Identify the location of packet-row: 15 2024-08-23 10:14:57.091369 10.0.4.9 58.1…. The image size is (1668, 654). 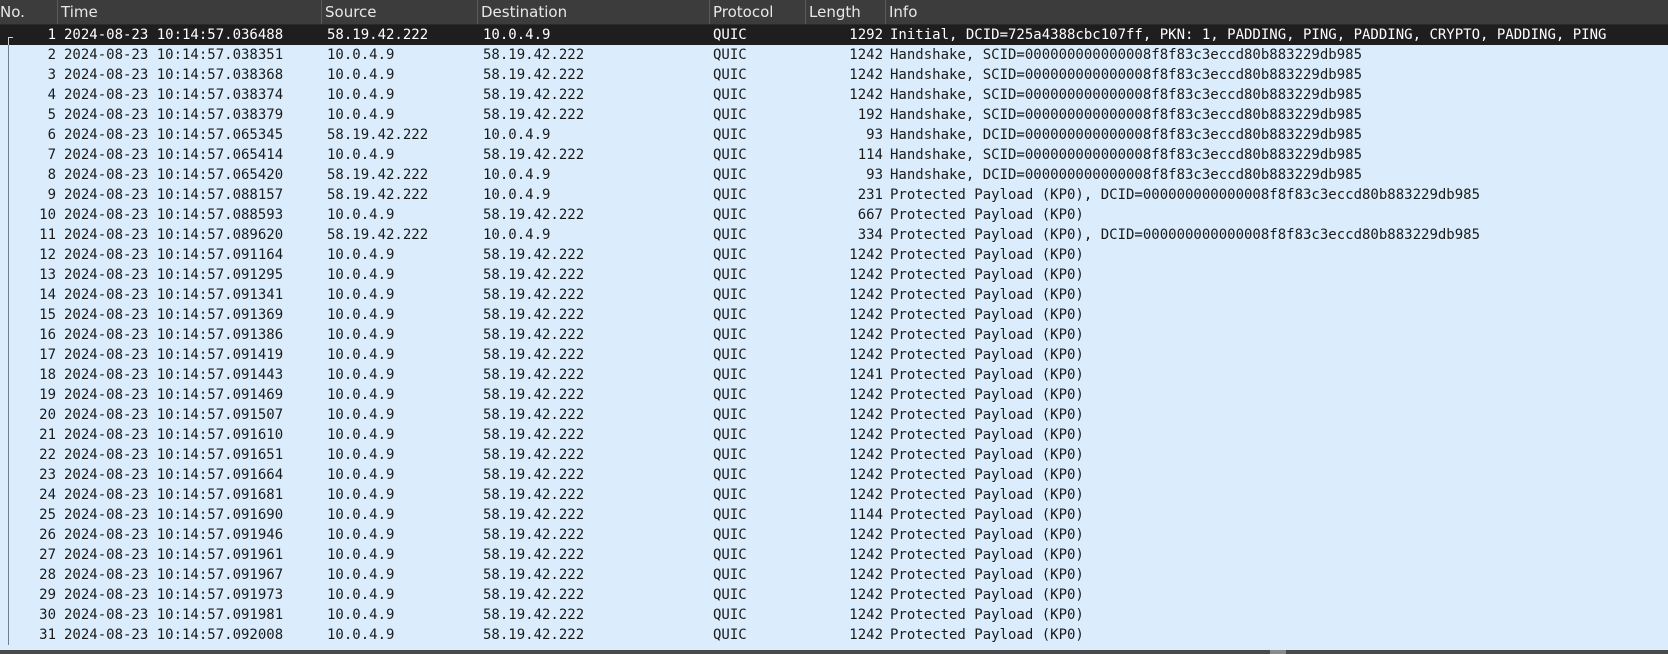
(834, 315).